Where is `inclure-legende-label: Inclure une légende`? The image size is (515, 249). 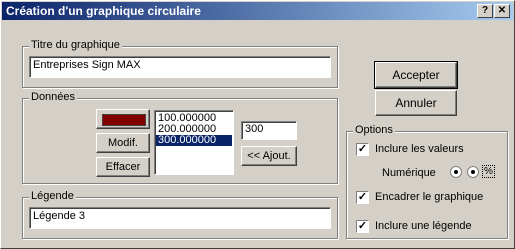
inclure-legende-label: Inclure une légende is located at coordinates (423, 226).